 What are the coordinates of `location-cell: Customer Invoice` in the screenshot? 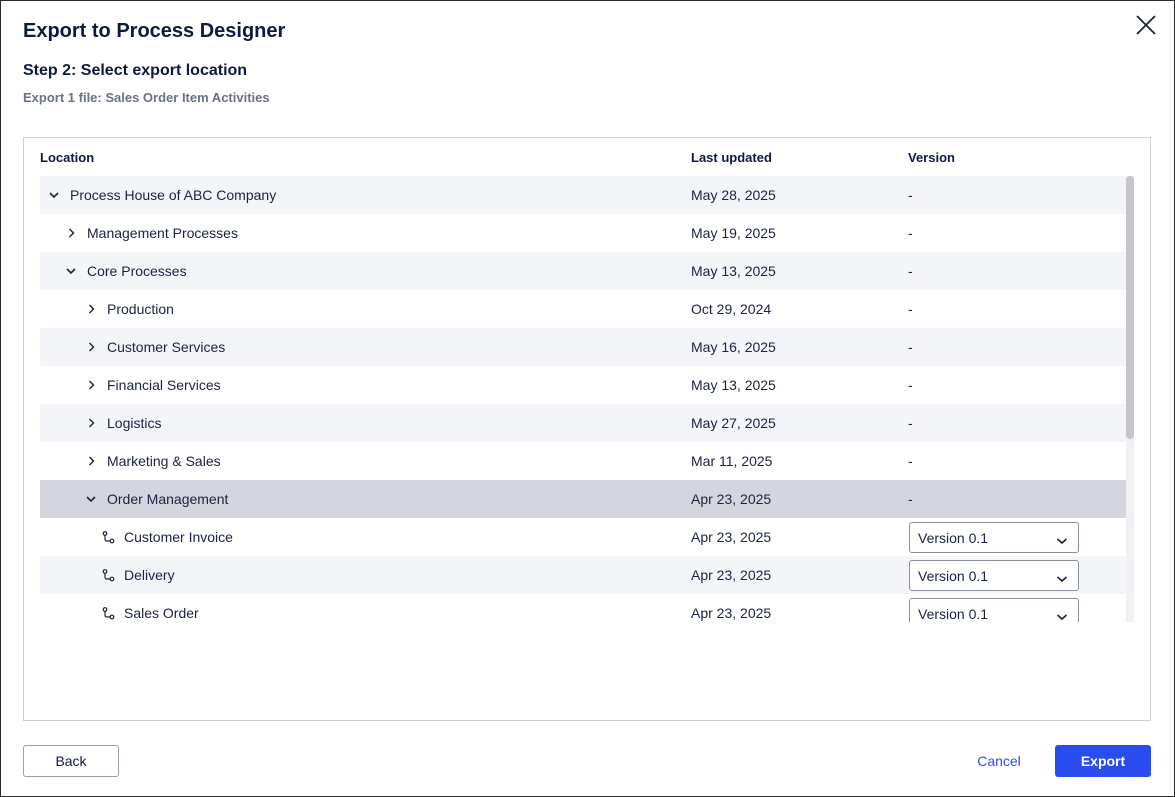 It's located at (167, 537).